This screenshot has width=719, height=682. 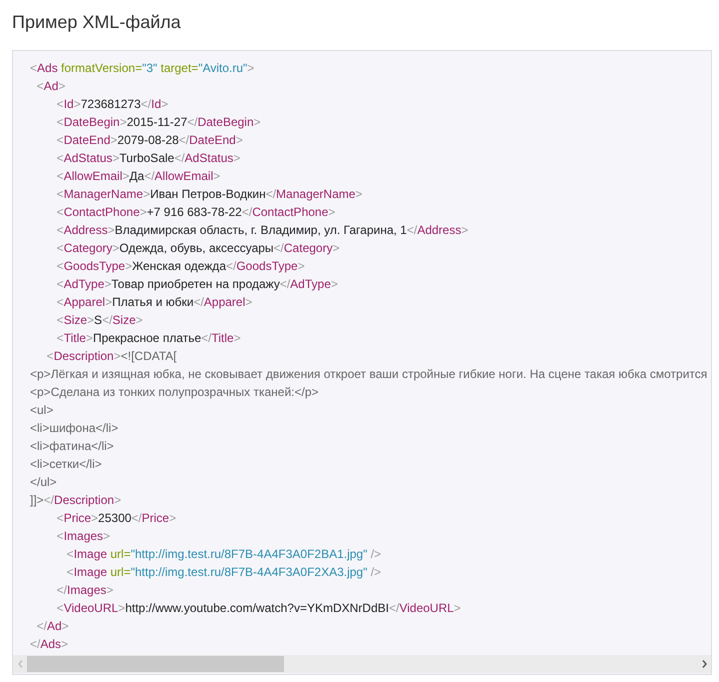 What do you see at coordinates (149, 140) in the screenshot?
I see `code-line: <DateEnd>2079-08-28</DateEnd>` at bounding box center [149, 140].